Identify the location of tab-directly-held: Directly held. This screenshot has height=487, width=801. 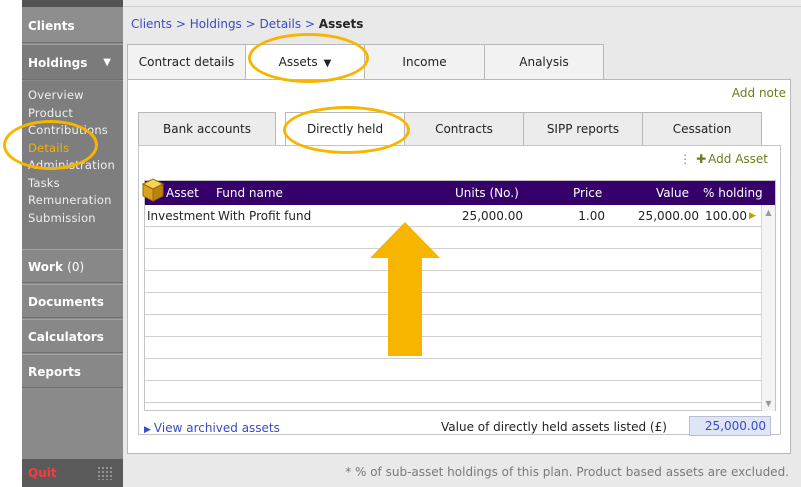
(345, 129).